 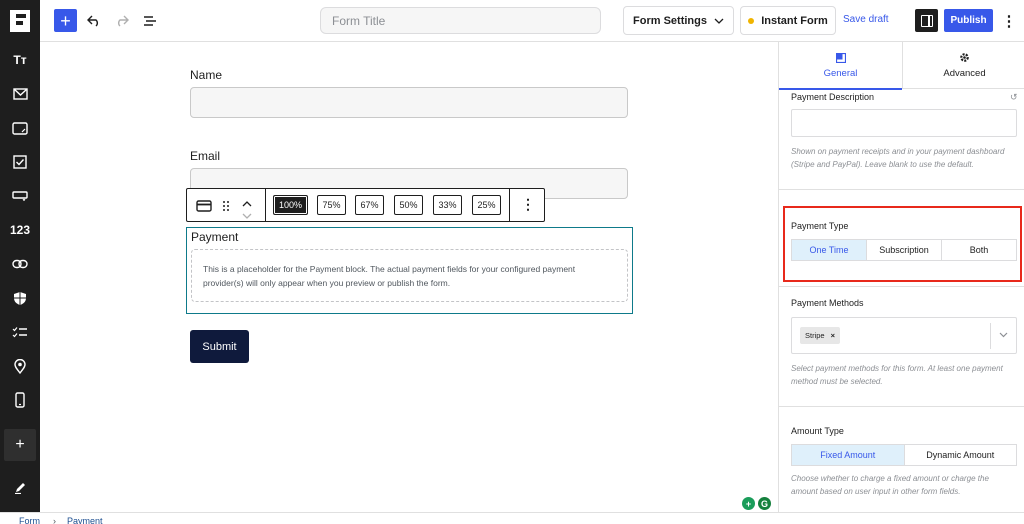 I want to click on document-overview-button, so click(x=150, y=21).